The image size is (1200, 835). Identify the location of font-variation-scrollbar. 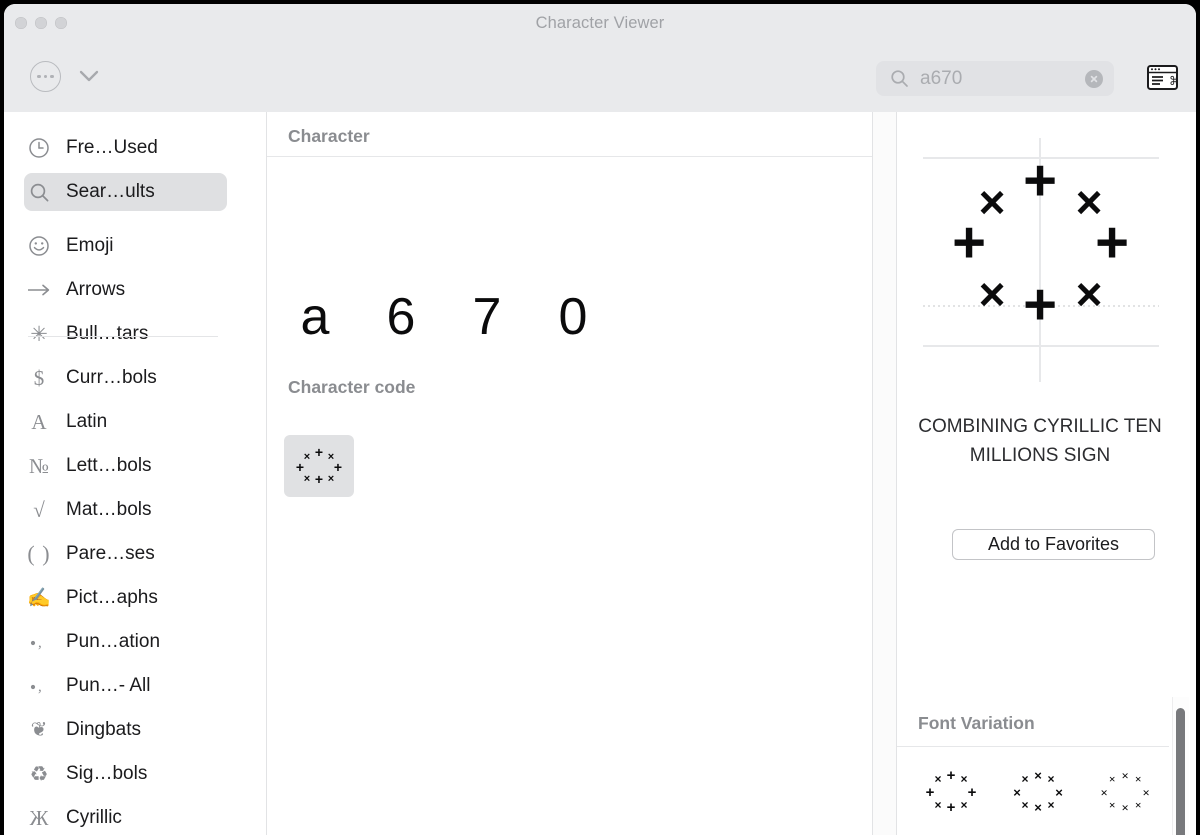
(1180, 771).